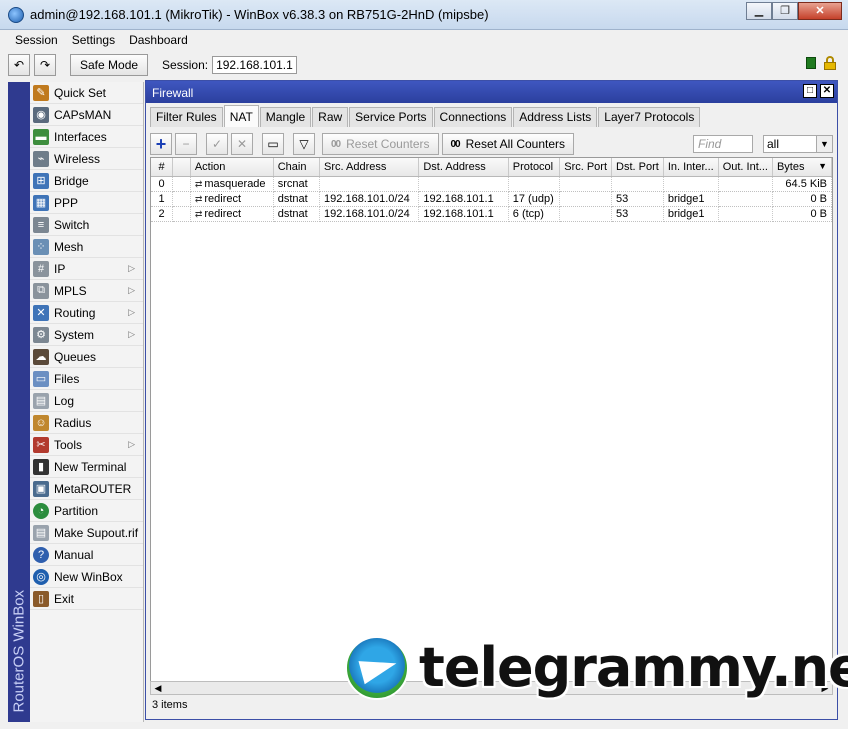 This screenshot has width=848, height=729. What do you see at coordinates (555, 117) in the screenshot?
I see `tab-address-lists: Address Lists` at bounding box center [555, 117].